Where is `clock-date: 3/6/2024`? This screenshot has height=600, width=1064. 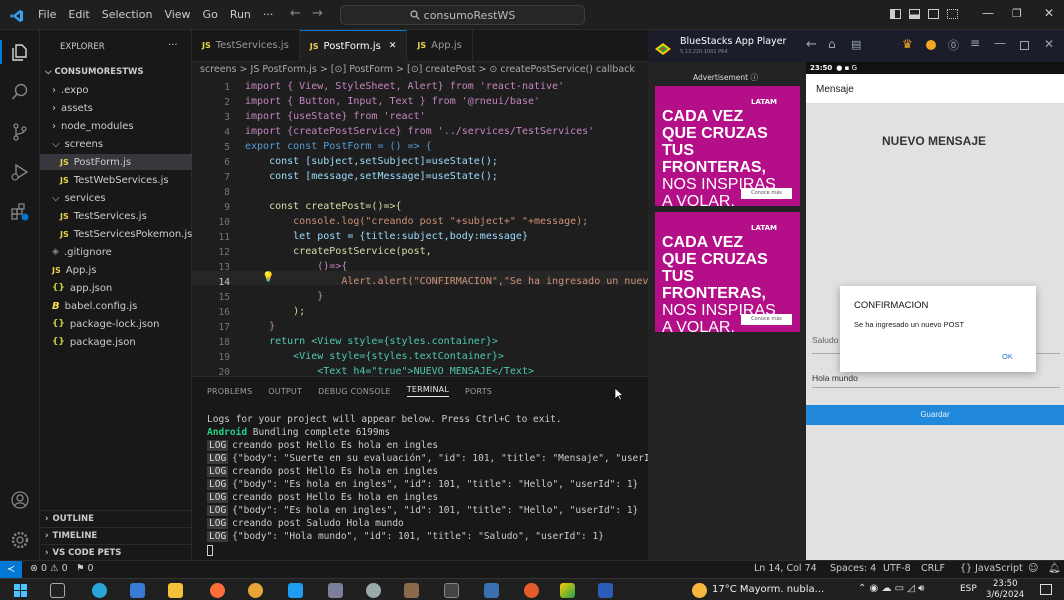
clock-date: 3/6/2024 is located at coordinates (1005, 595).